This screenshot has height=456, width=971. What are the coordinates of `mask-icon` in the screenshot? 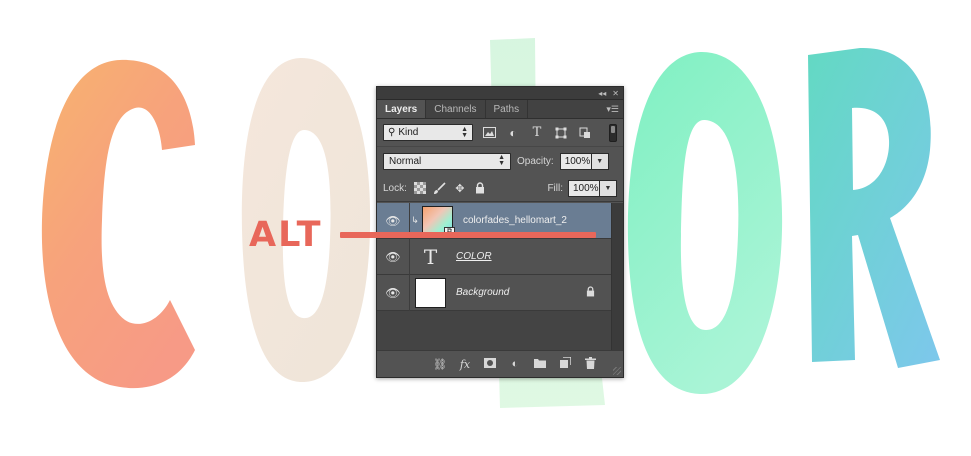 It's located at (490, 364).